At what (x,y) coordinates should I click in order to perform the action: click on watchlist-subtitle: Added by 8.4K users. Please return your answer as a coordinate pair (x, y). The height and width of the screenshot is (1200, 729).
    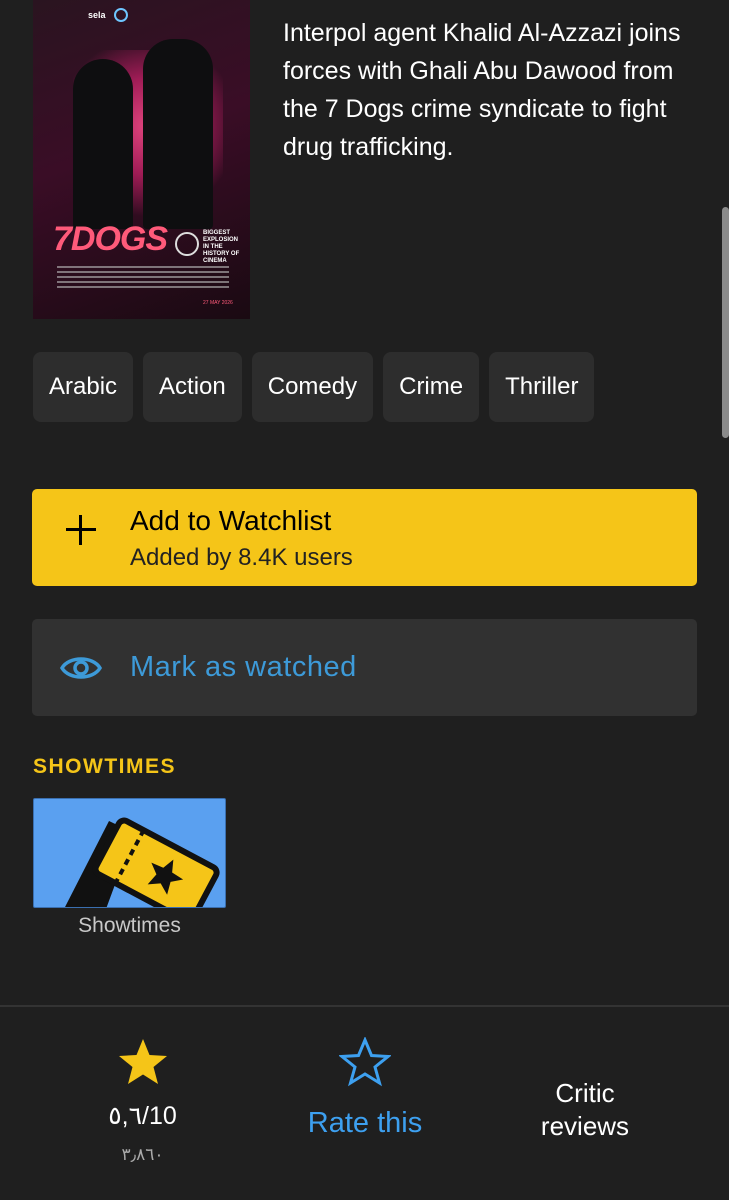
    Looking at the image, I should click on (241, 557).